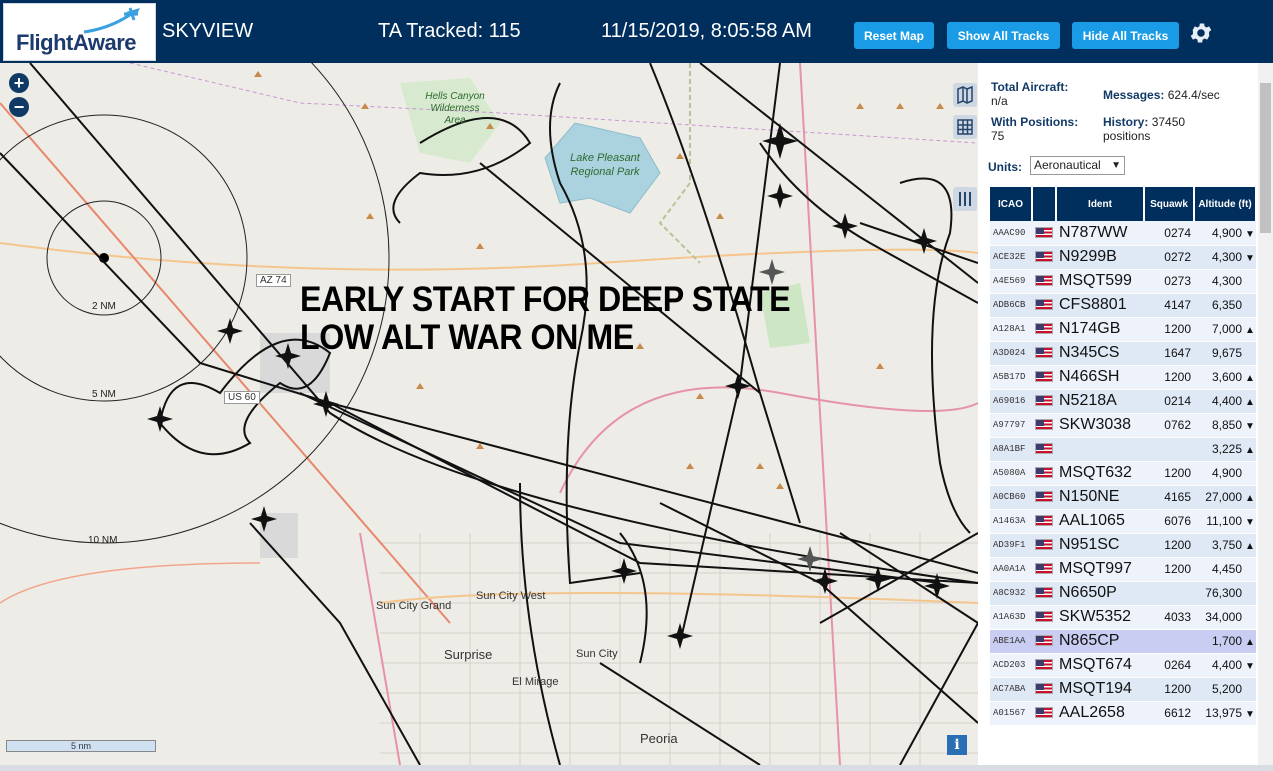  What do you see at coordinates (1011, 665) in the screenshot?
I see `icao-cell: ACD203` at bounding box center [1011, 665].